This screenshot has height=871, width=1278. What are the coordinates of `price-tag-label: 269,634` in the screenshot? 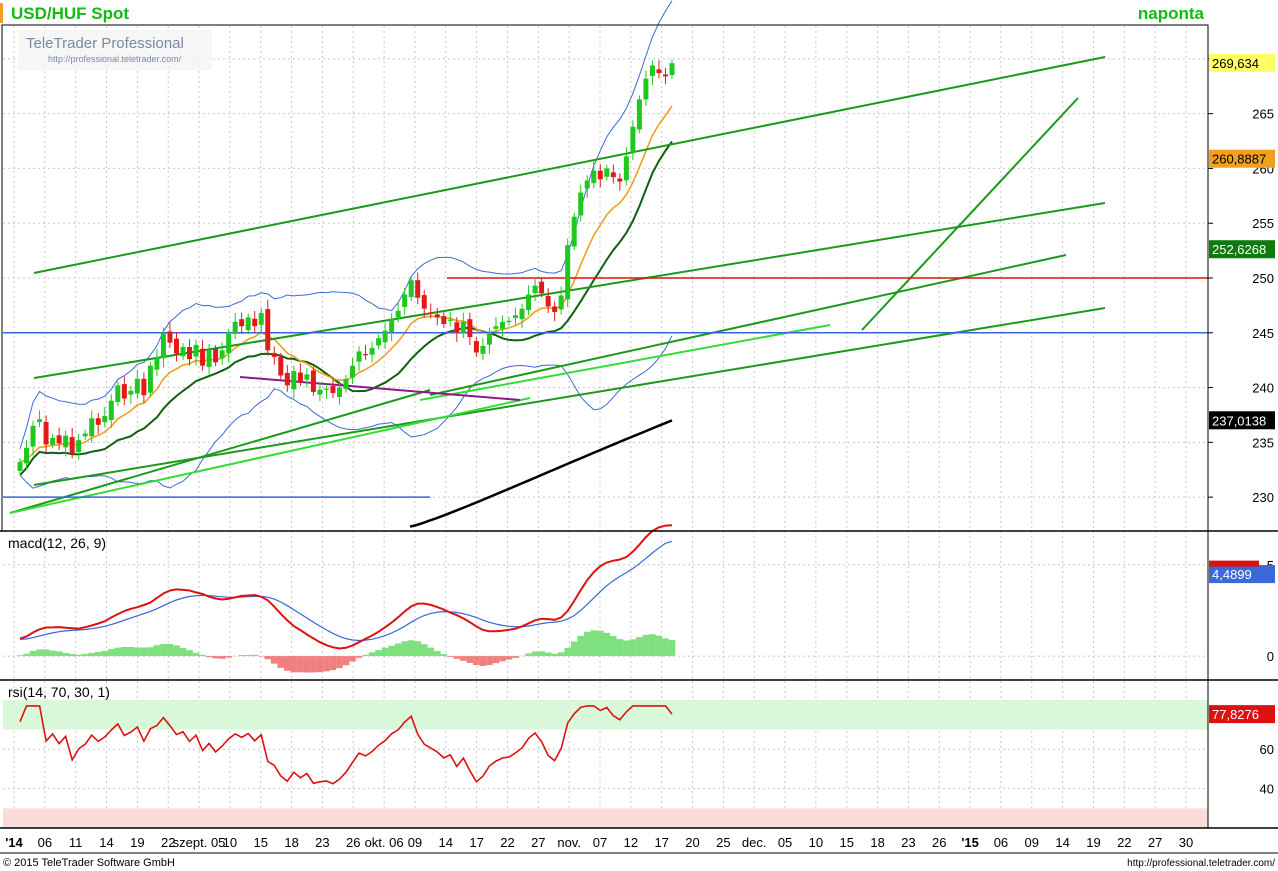 It's located at (1235, 63).